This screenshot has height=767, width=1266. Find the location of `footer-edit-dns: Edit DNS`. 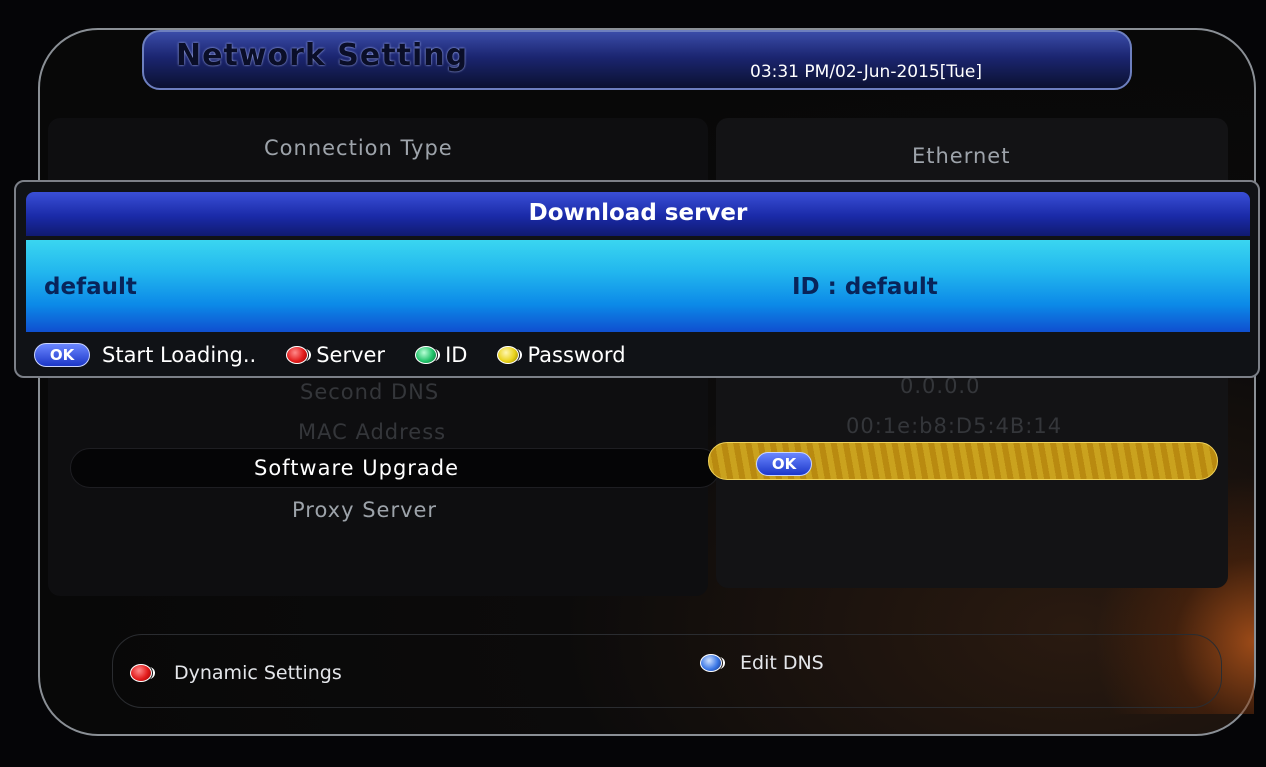

footer-edit-dns: Edit DNS is located at coordinates (762, 663).